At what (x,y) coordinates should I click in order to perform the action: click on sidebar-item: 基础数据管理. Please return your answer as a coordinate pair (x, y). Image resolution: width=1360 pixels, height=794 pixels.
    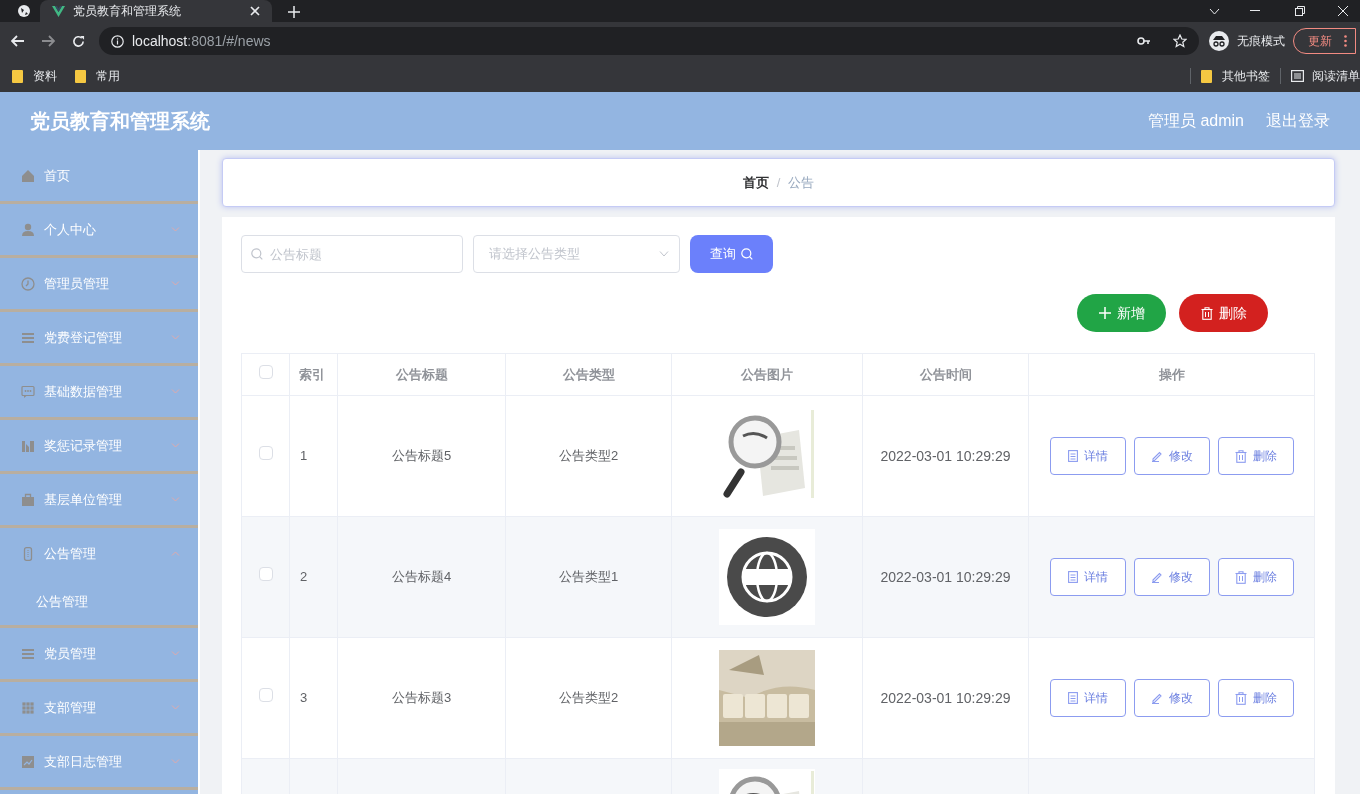
    Looking at the image, I should click on (99, 391).